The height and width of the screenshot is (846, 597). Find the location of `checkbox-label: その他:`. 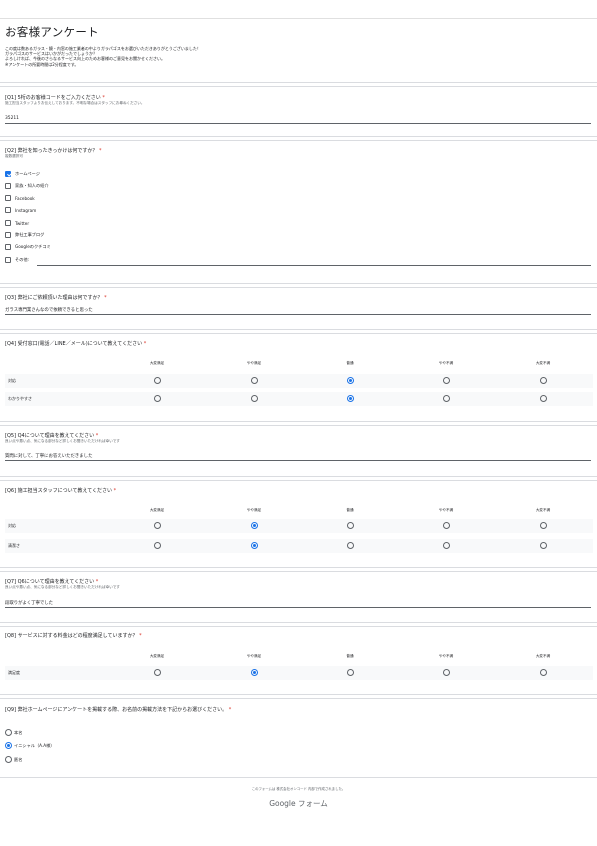

checkbox-label: その他: is located at coordinates (22, 259).